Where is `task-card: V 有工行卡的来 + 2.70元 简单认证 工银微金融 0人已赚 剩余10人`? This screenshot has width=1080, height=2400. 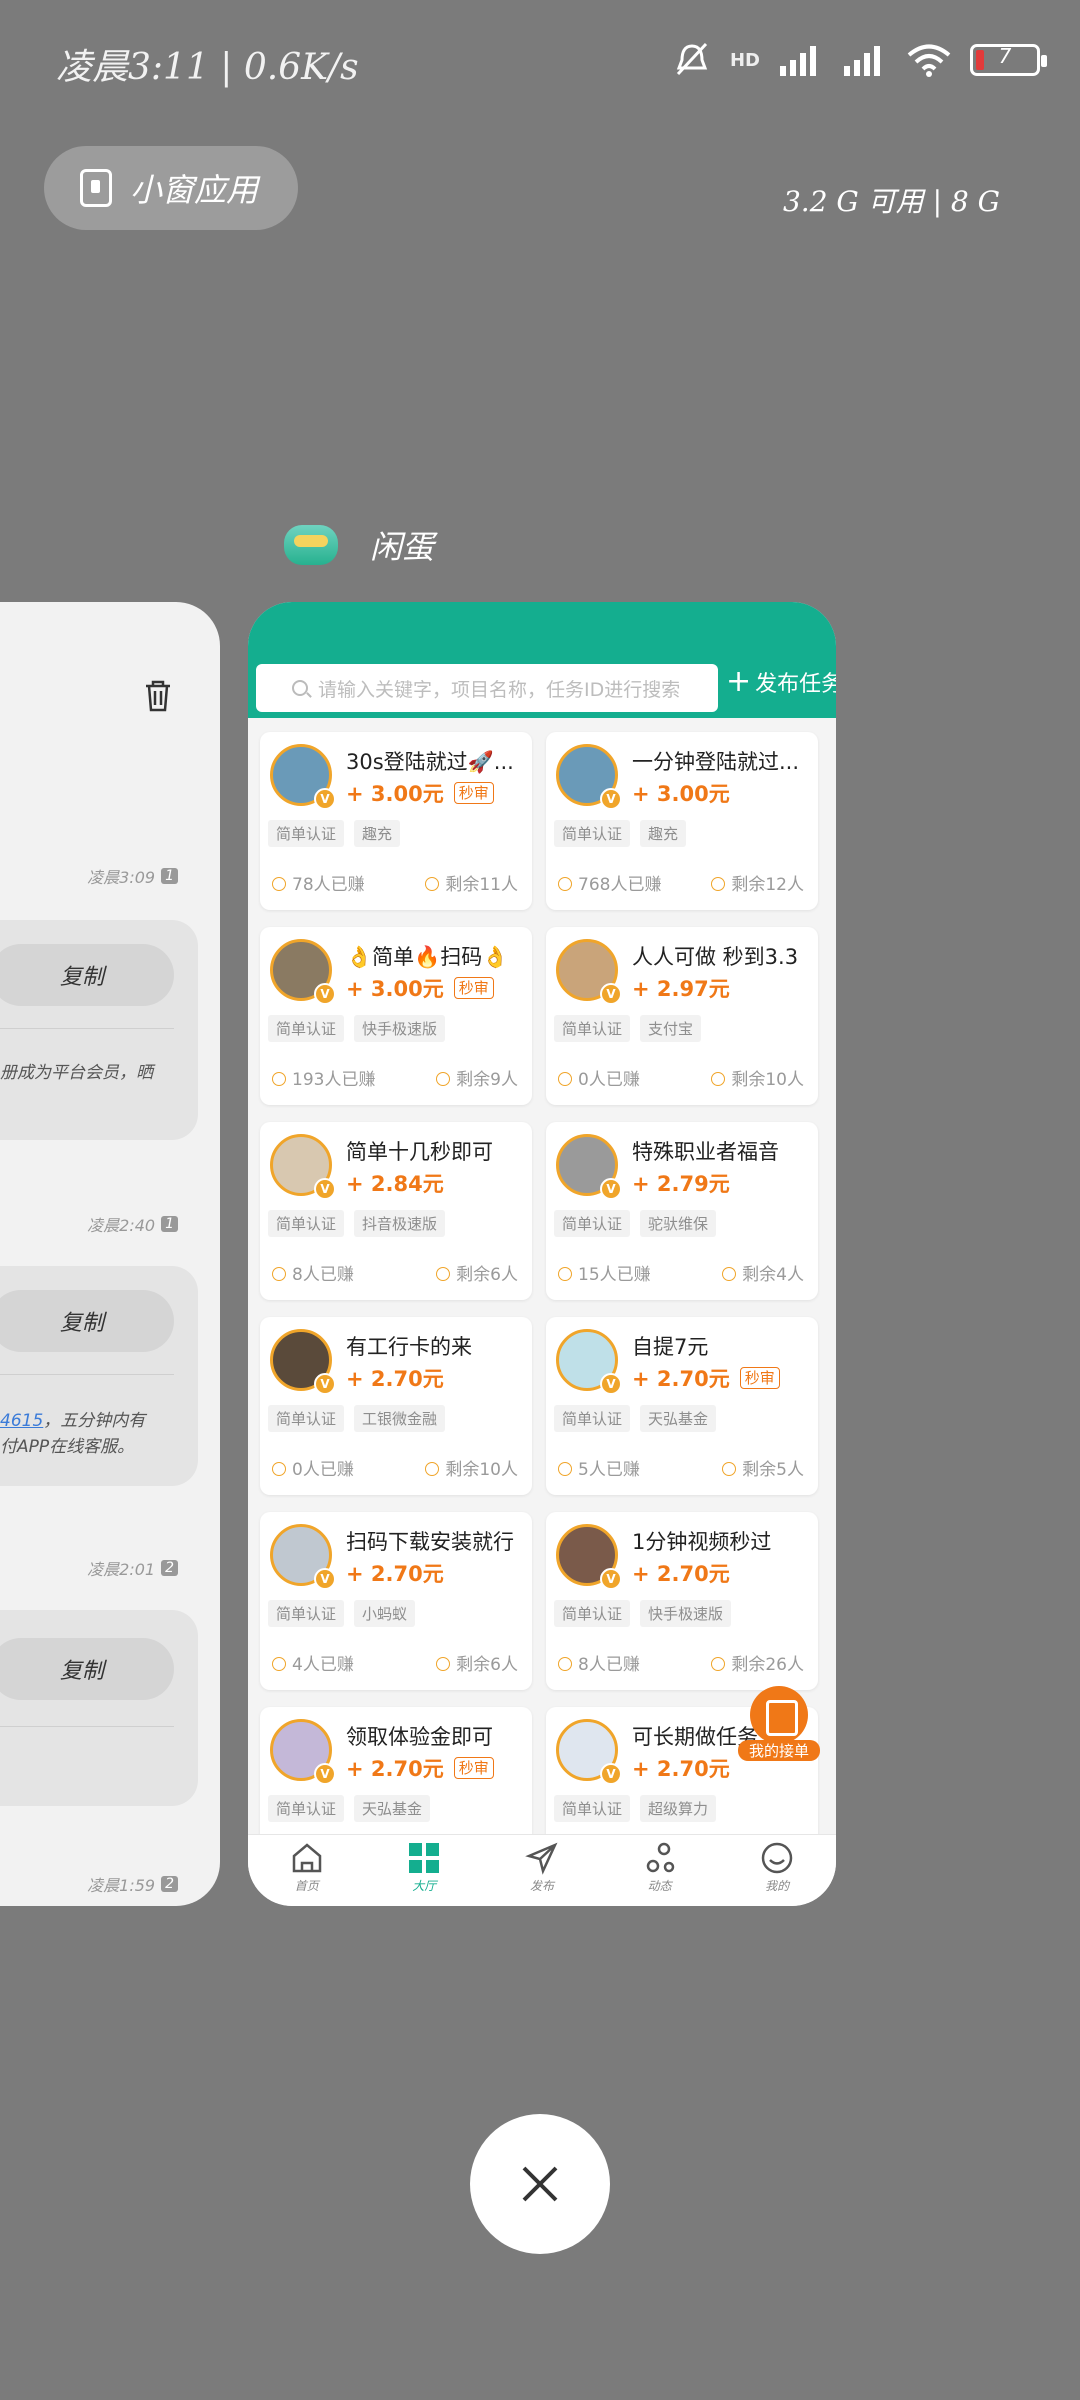 task-card: V 有工行卡的来 + 2.70元 简单认证 工银微金融 0人已赚 剩余10人 is located at coordinates (396, 1406).